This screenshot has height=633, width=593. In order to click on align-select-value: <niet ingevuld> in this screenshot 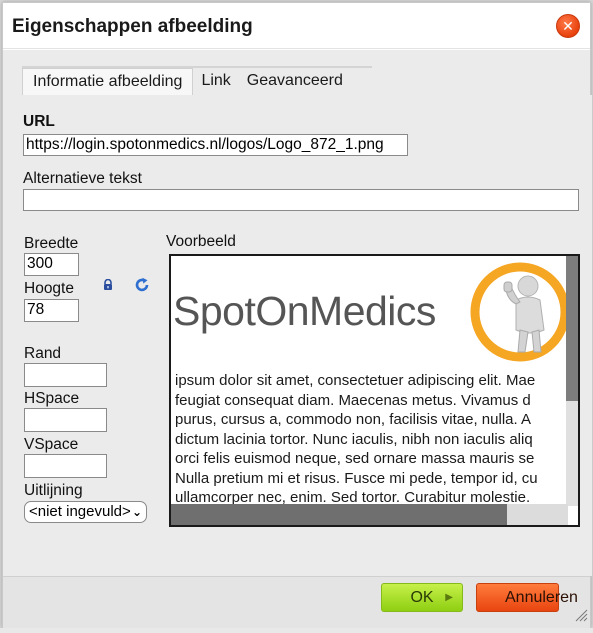, I will do `click(80, 511)`.